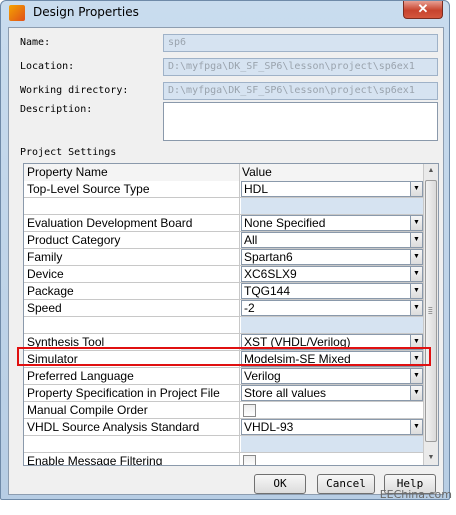  I want to click on value-dropdown: HDL ▼, so click(332, 189).